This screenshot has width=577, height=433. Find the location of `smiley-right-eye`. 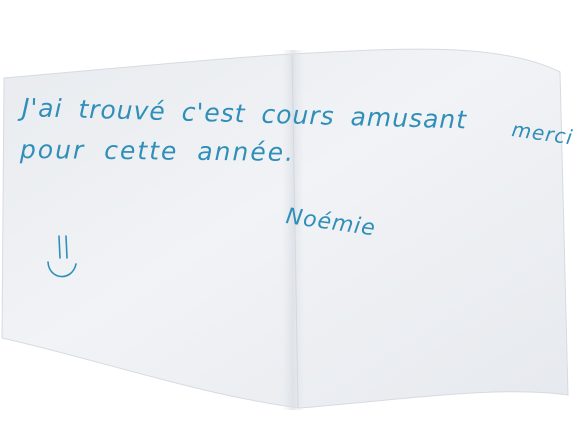

smiley-right-eye is located at coordinates (66, 247).